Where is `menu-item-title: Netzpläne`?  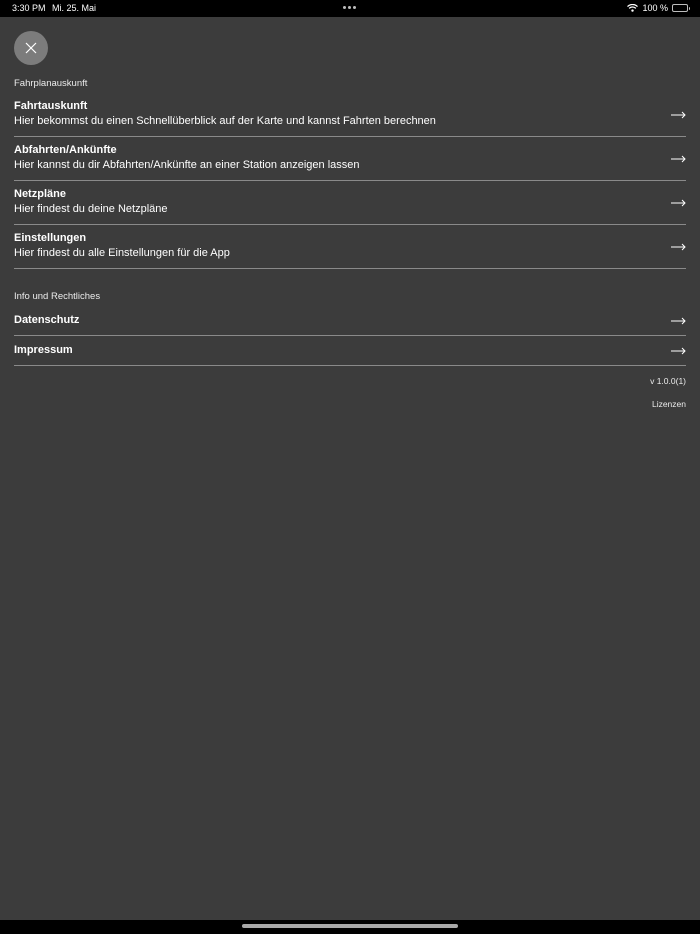 menu-item-title: Netzpläne is located at coordinates (40, 194).